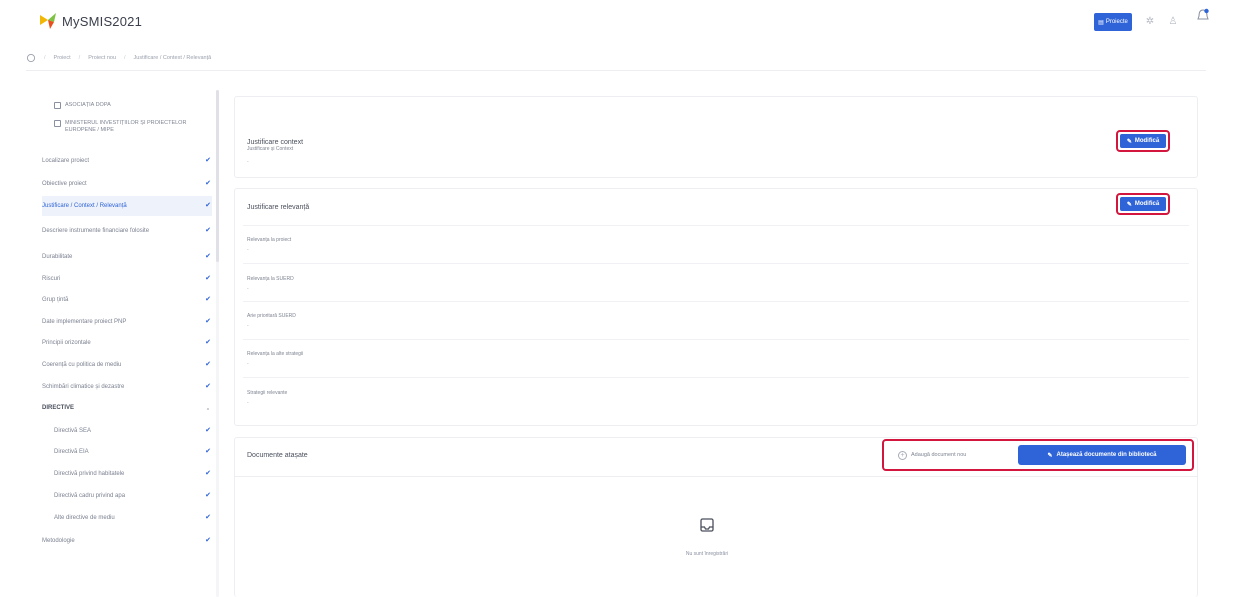 The image size is (1244, 597). Describe the element at coordinates (31, 58) in the screenshot. I see `home-icon` at that location.